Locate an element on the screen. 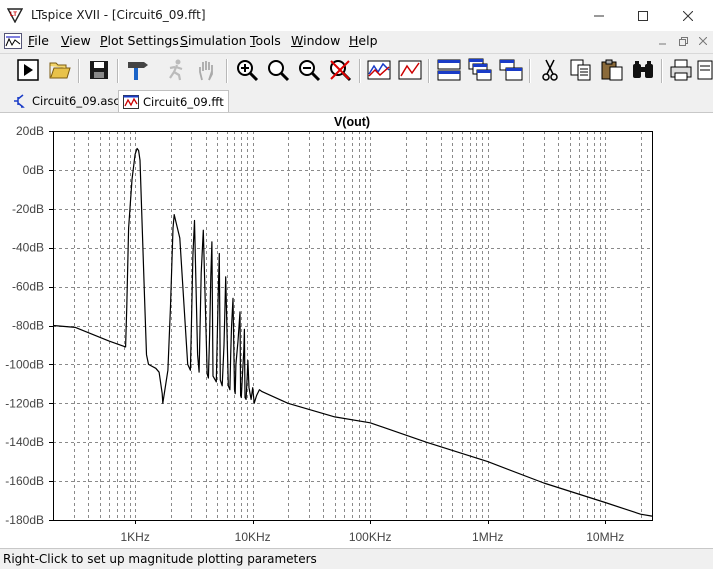 This screenshot has width=713, height=569. tile-vertical-icon is located at coordinates (511, 70).